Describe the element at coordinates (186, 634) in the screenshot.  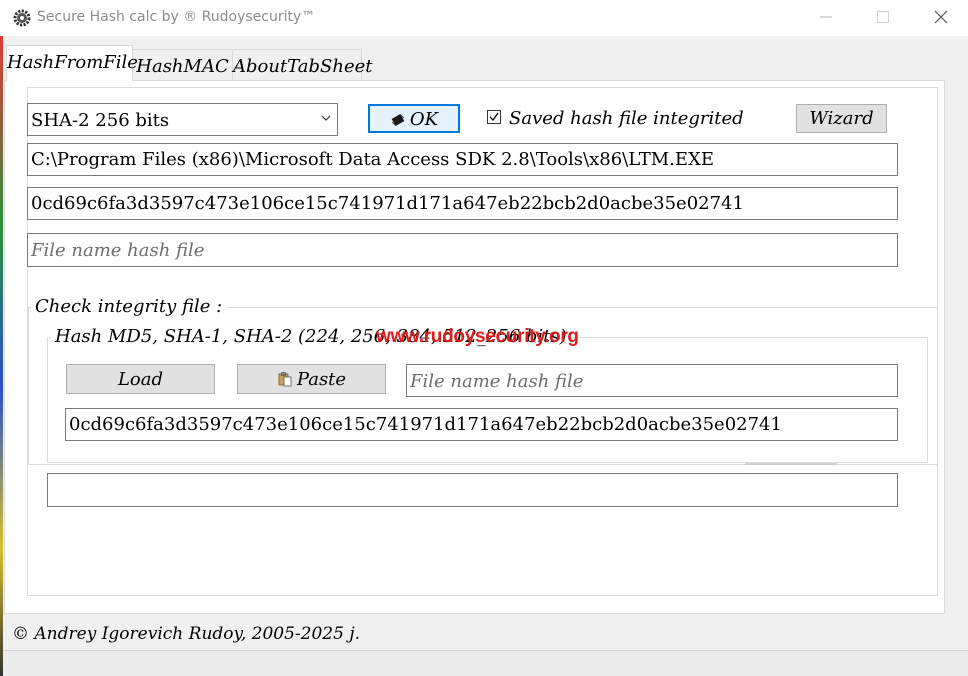
I see `copyright-text: © Andrey Igorevich Rudoy, 2005-2025 j.` at that location.